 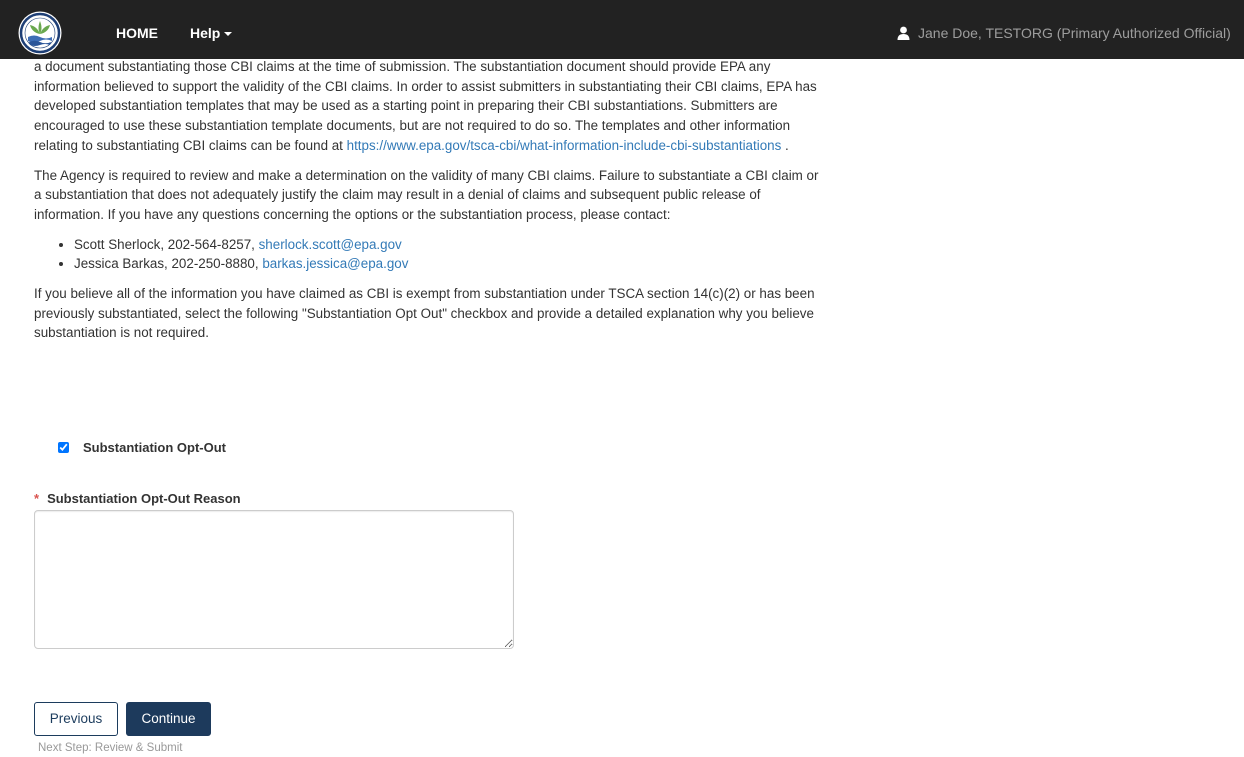 I want to click on contact-email-link: sherlock.scott@epa.gov, so click(x=330, y=244).